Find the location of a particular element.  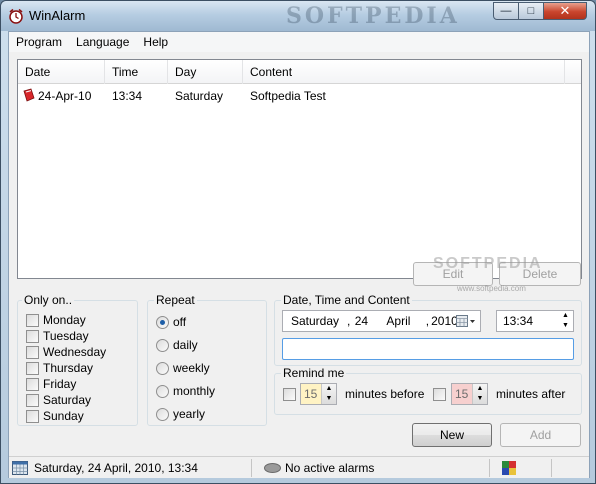

remind-after-spinner: ▲ ▼ is located at coordinates (479, 394).